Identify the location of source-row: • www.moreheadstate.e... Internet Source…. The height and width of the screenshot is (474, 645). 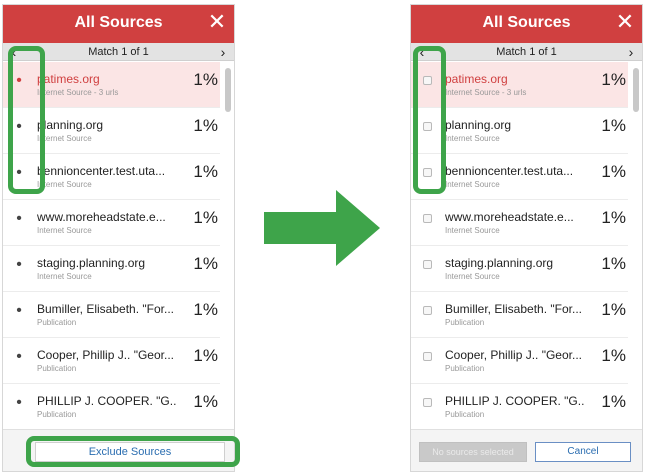
(111, 223).